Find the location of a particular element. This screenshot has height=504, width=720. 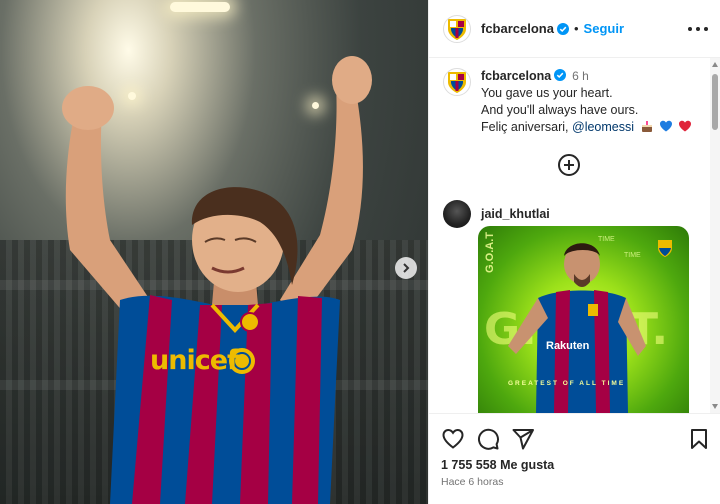

shirt-sponsor-text: Rakuten is located at coordinates (568, 346).